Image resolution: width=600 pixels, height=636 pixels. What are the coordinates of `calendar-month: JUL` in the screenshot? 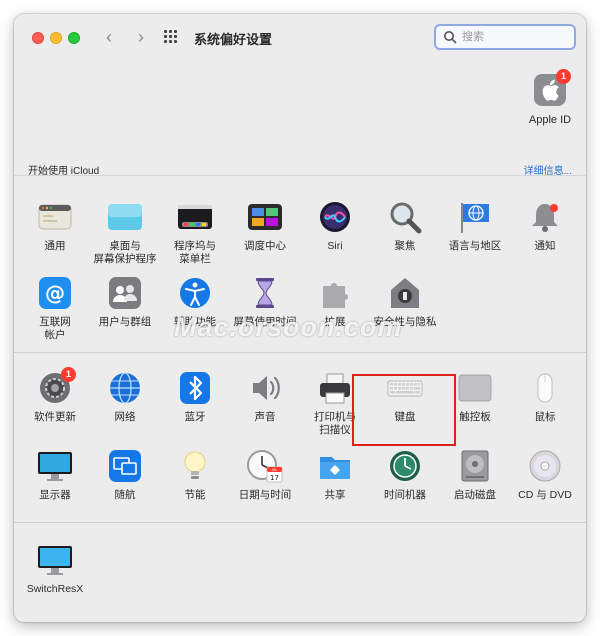 It's located at (274, 470).